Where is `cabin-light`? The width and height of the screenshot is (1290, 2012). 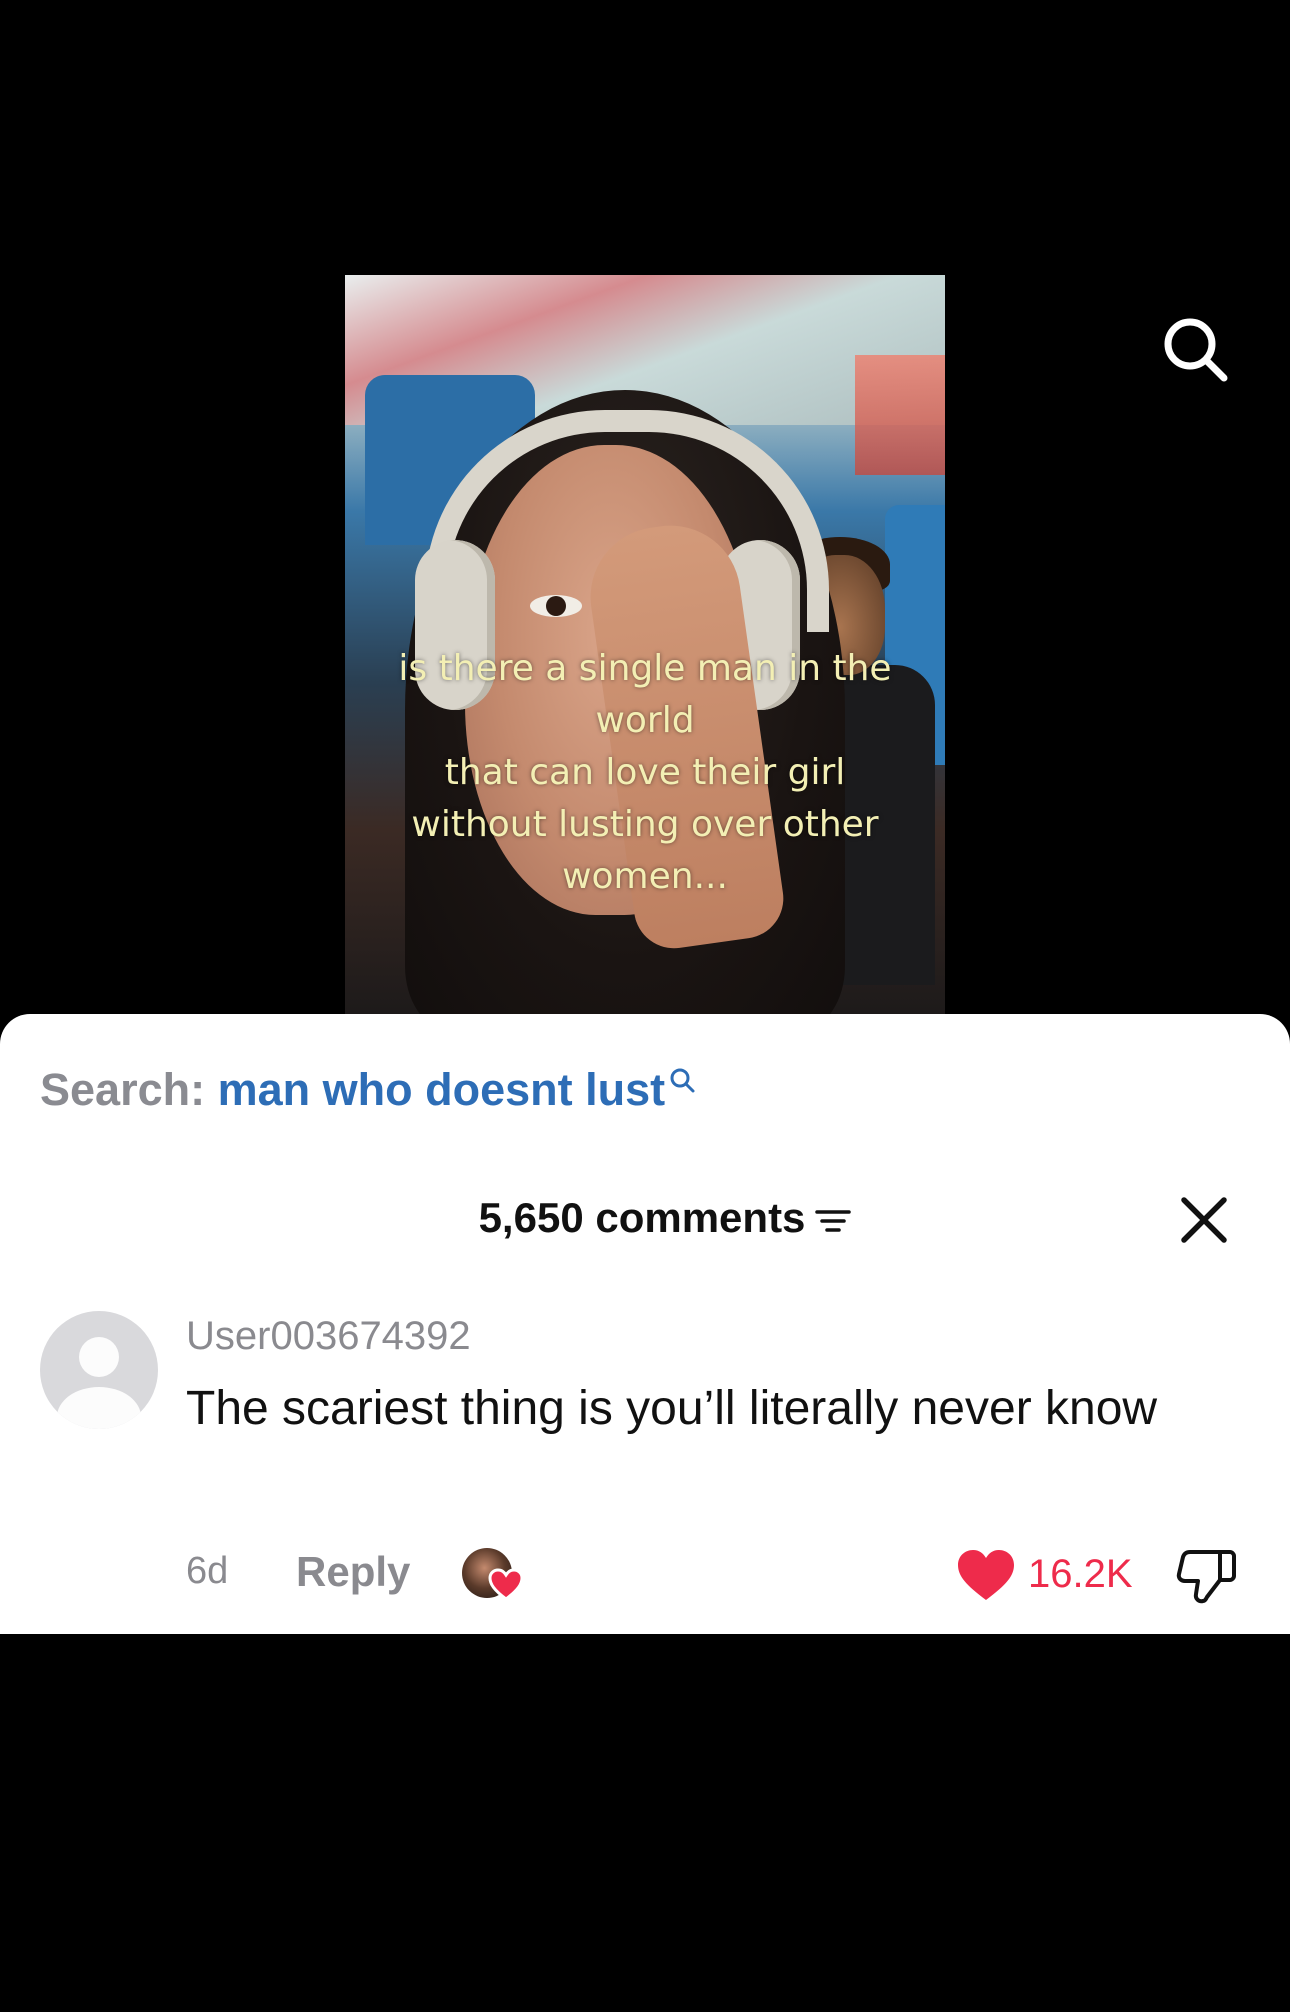
cabin-light is located at coordinates (900, 415).